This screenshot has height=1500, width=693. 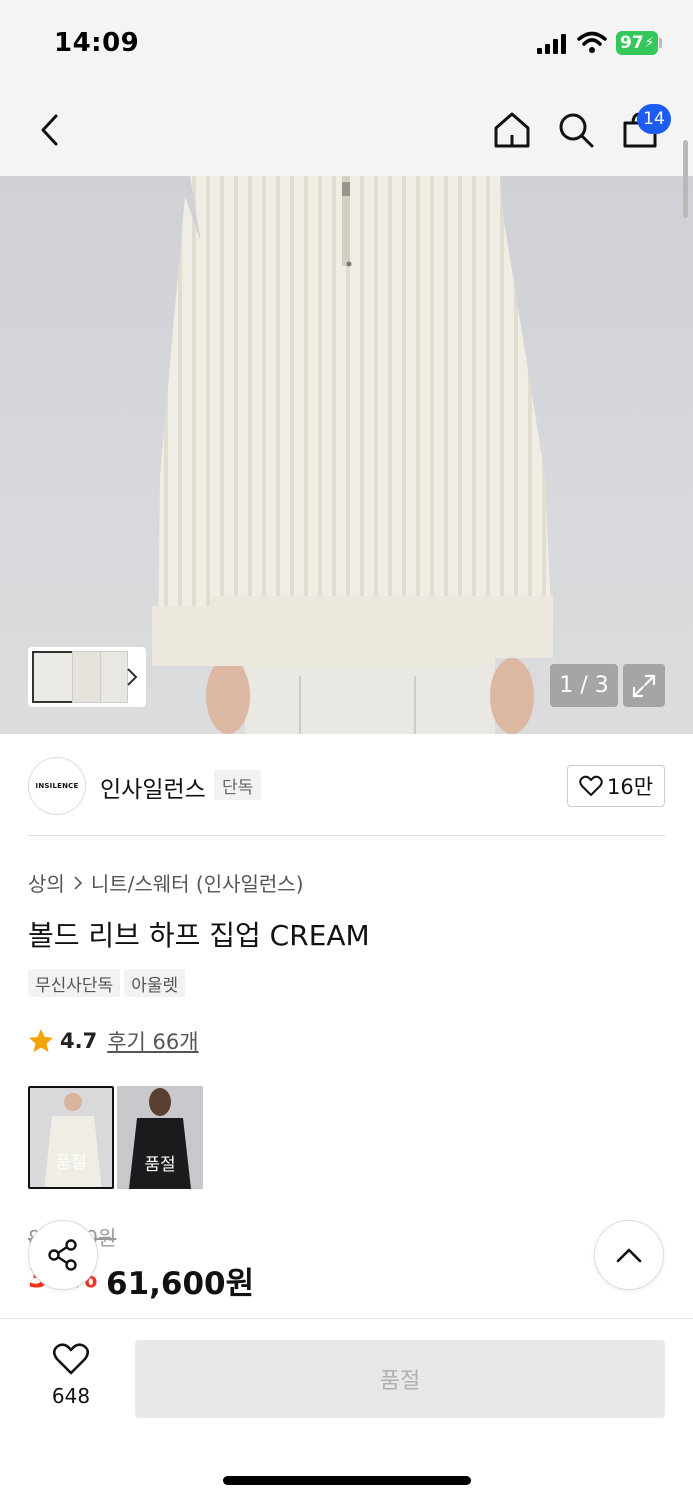 I want to click on back-icon, so click(x=49, y=130).